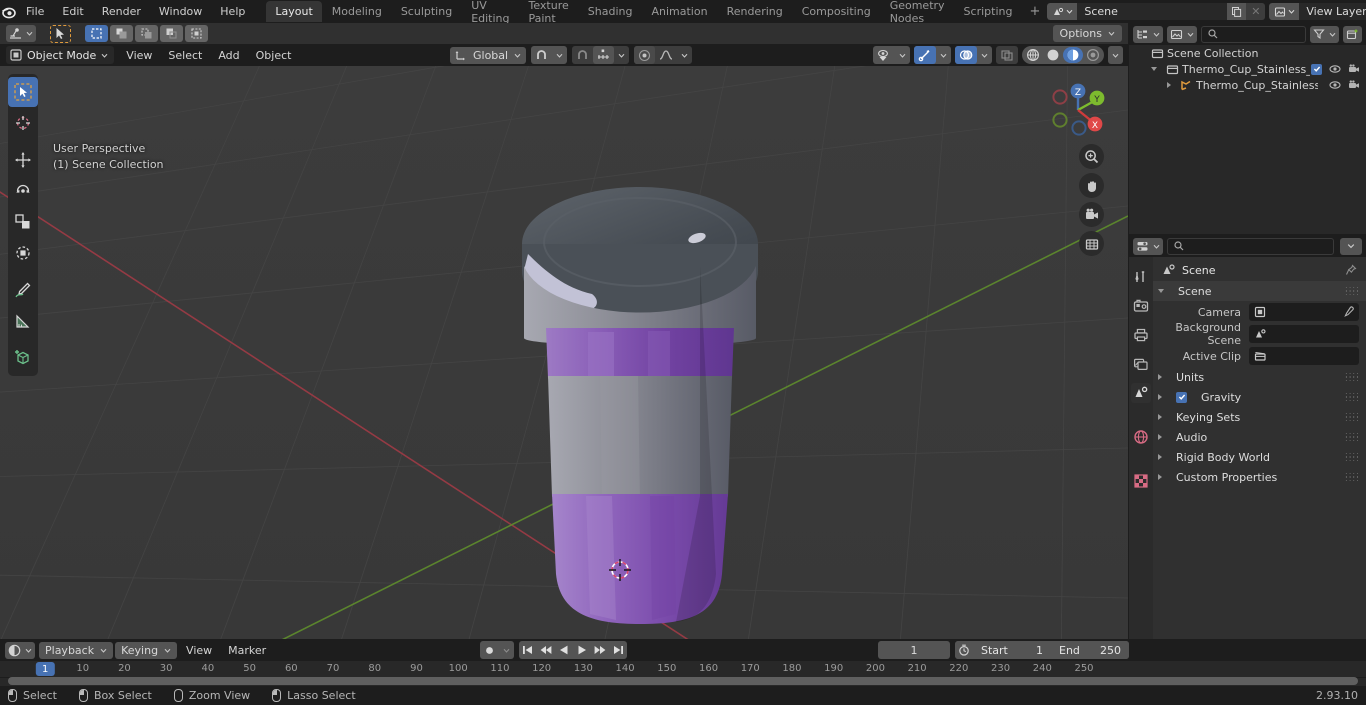 The height and width of the screenshot is (705, 1366). What do you see at coordinates (232, 11) in the screenshot?
I see `menu-help: Help` at bounding box center [232, 11].